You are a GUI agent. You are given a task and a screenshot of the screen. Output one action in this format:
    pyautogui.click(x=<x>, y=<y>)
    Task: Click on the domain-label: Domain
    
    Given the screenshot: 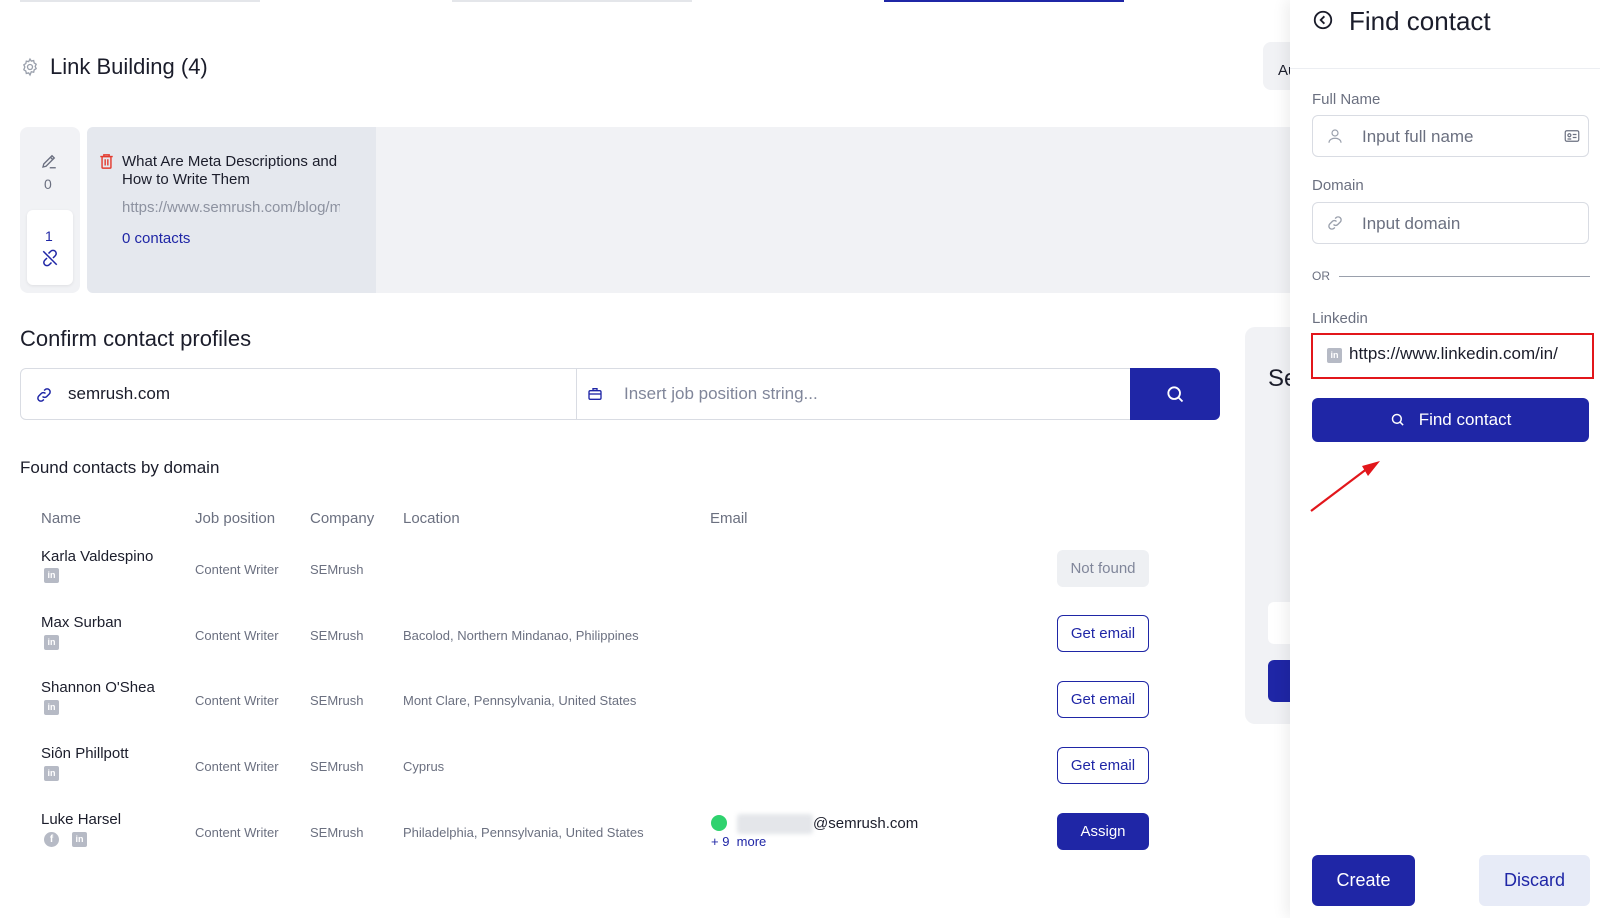 What is the action you would take?
    pyautogui.click(x=1338, y=185)
    